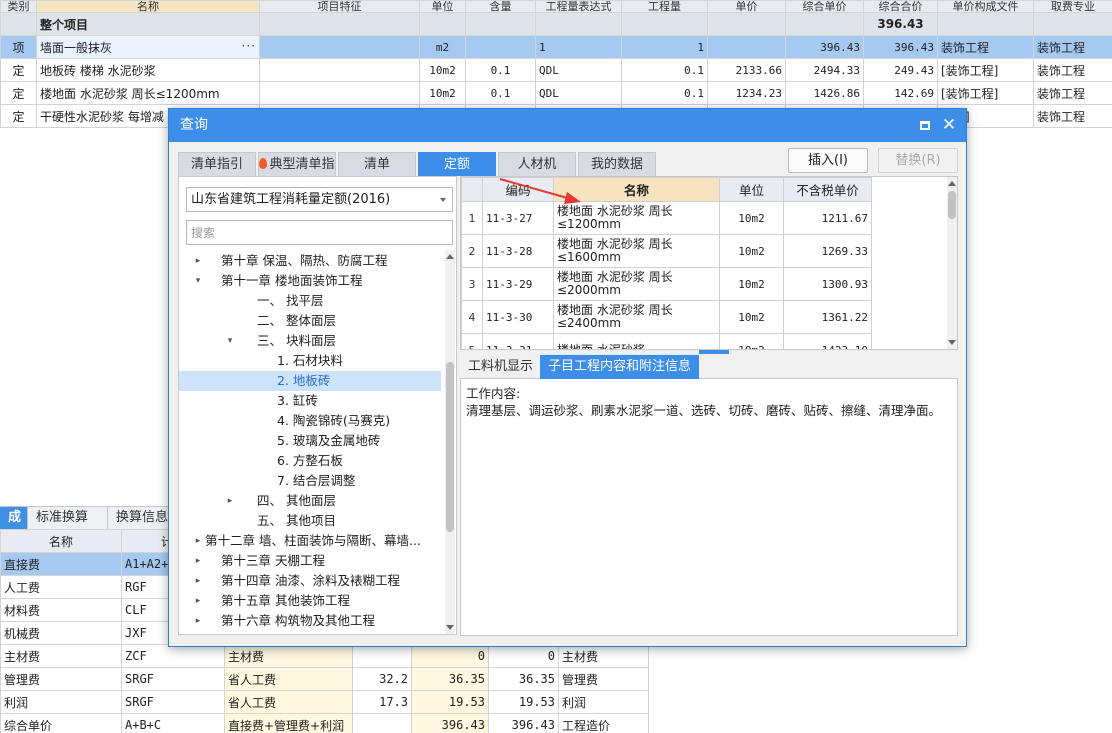 Image resolution: width=1112 pixels, height=733 pixels. I want to click on quota-row: 5 11-3-31 楼地面 水泥砂浆 10m2 1423.10, so click(666, 341).